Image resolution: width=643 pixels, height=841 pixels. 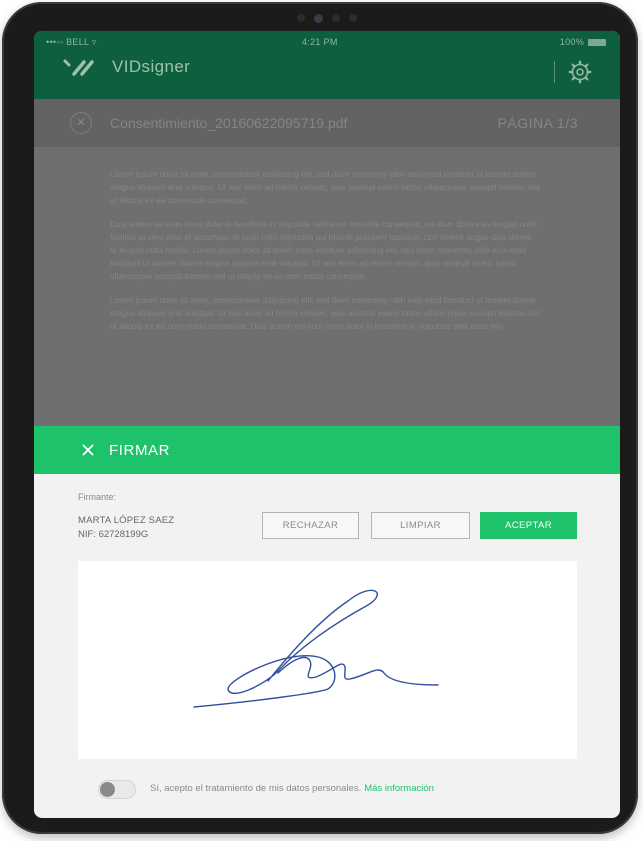 What do you see at coordinates (420, 525) in the screenshot?
I see `clear-button: LIMPIAR` at bounding box center [420, 525].